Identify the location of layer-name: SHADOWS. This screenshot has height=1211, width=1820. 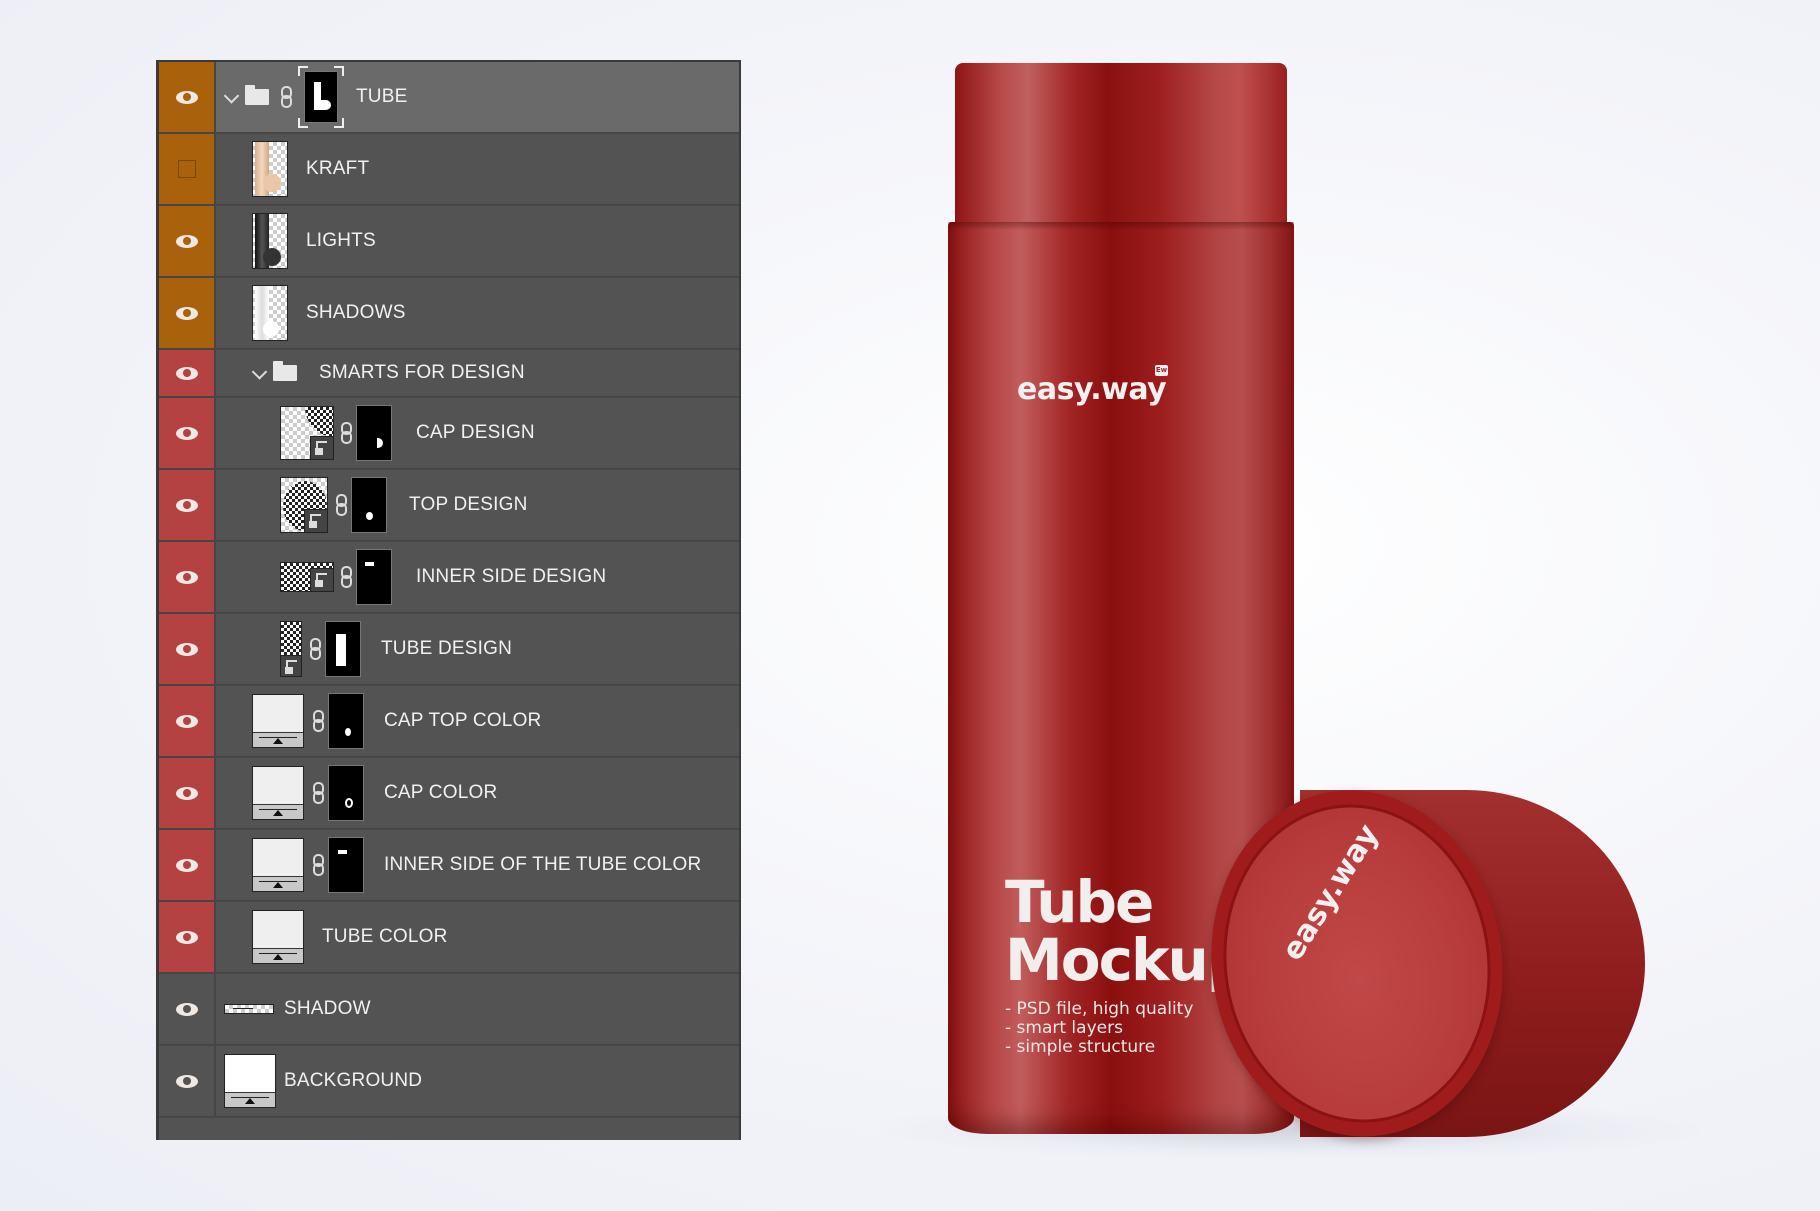
(356, 312).